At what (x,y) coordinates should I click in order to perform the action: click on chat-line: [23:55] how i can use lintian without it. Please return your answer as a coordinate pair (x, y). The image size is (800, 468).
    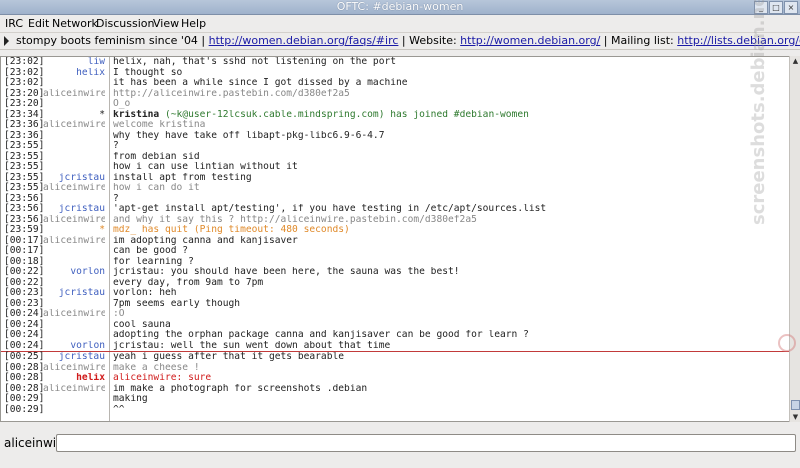
    Looking at the image, I should click on (395, 167).